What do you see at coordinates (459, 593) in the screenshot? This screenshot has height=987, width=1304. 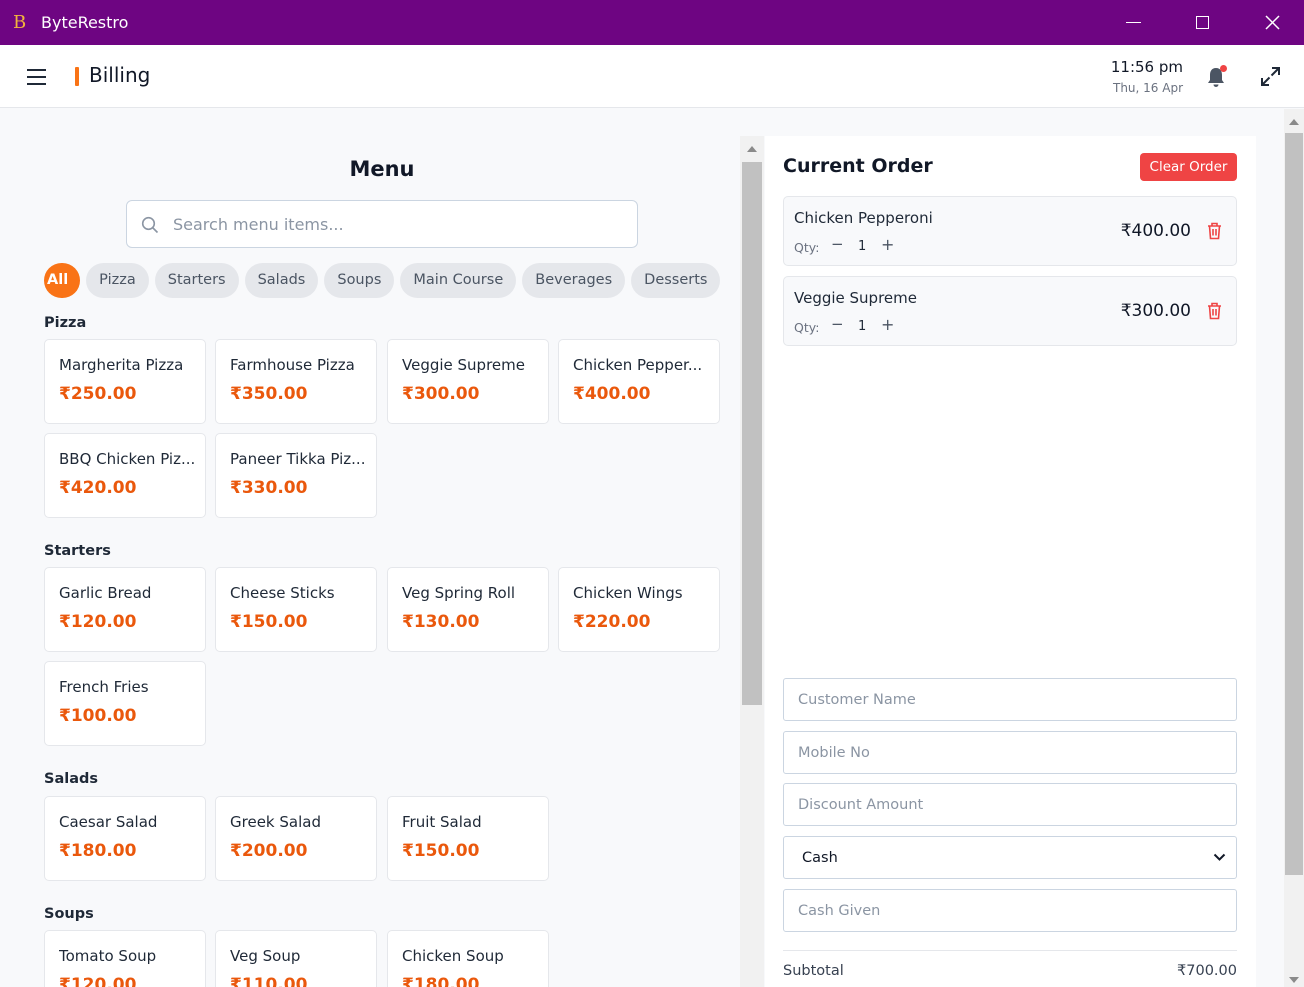 I see `menu-item-name: Veg Spring Roll` at bounding box center [459, 593].